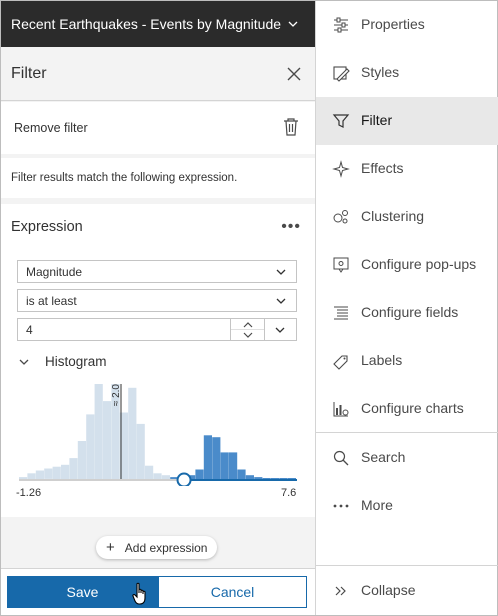  I want to click on double-chevron-right-icon, so click(340, 591).